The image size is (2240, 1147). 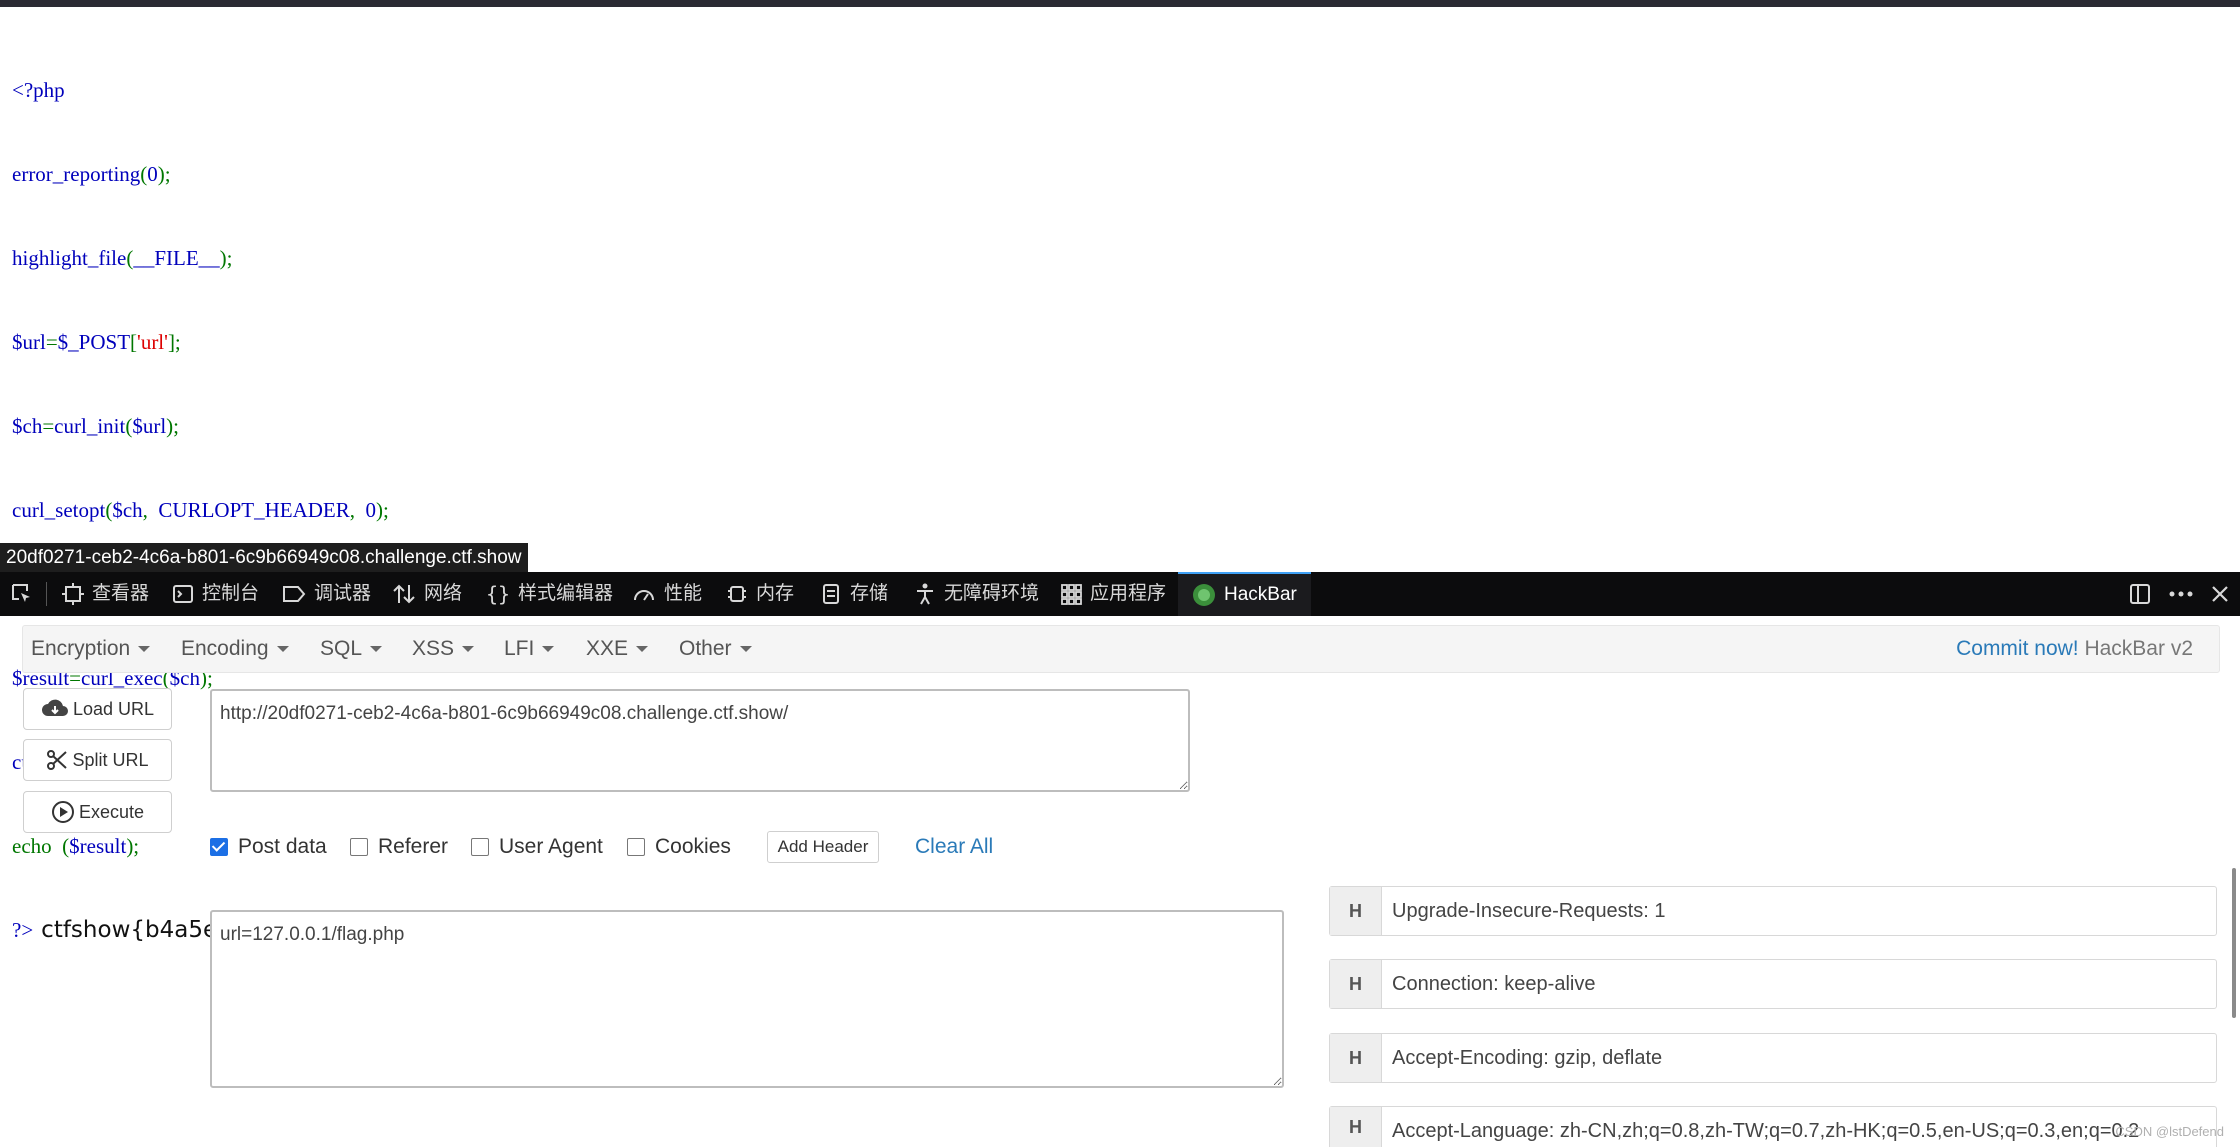 I want to click on checkbox-checked-icon, so click(x=219, y=847).